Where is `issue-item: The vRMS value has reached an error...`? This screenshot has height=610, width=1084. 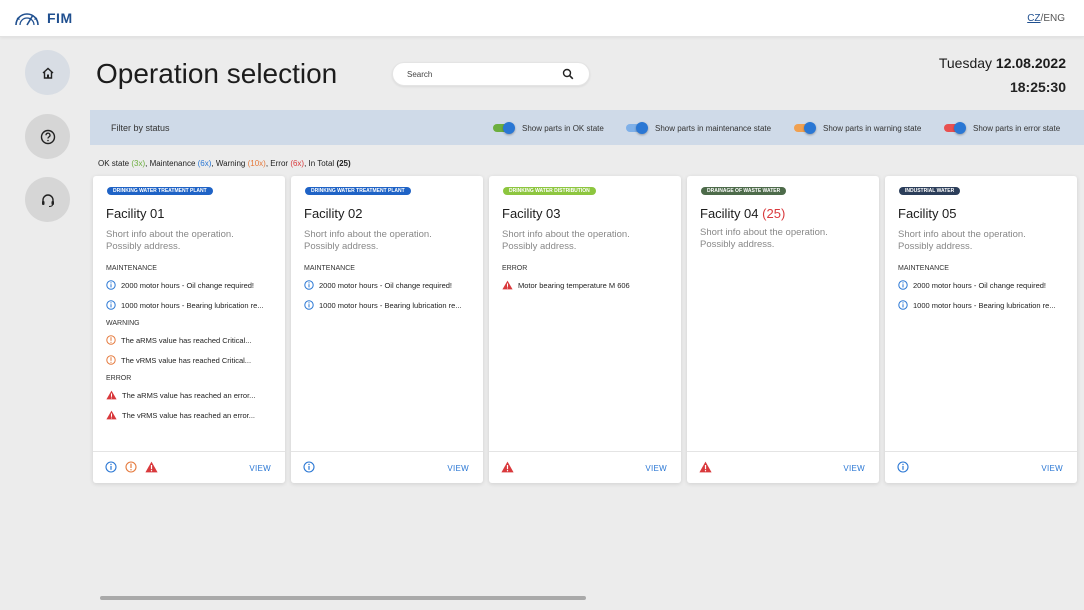 issue-item: The vRMS value has reached an error... is located at coordinates (191, 415).